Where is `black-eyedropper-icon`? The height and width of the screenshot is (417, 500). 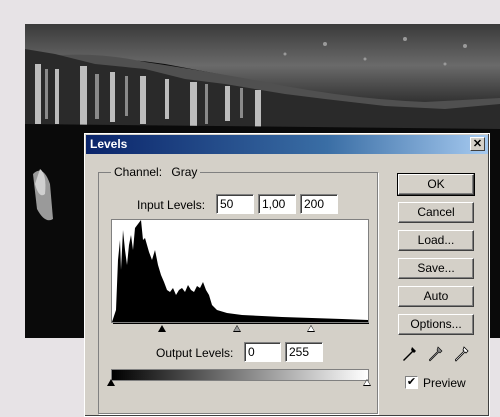 black-eyedropper-icon is located at coordinates (410, 354).